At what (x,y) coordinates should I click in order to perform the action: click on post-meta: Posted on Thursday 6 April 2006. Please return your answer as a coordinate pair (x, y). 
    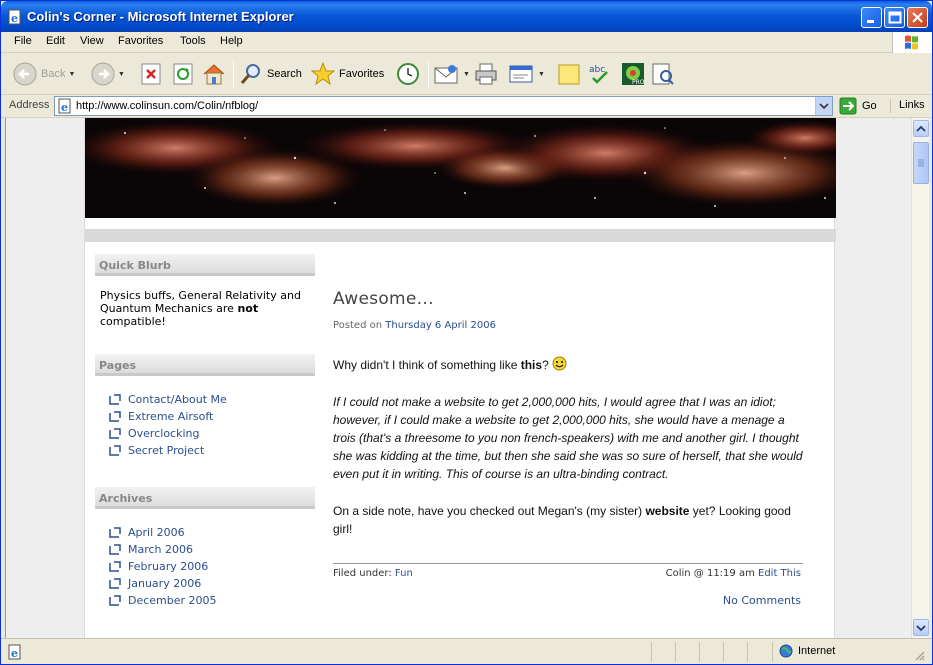
    Looking at the image, I should click on (414, 325).